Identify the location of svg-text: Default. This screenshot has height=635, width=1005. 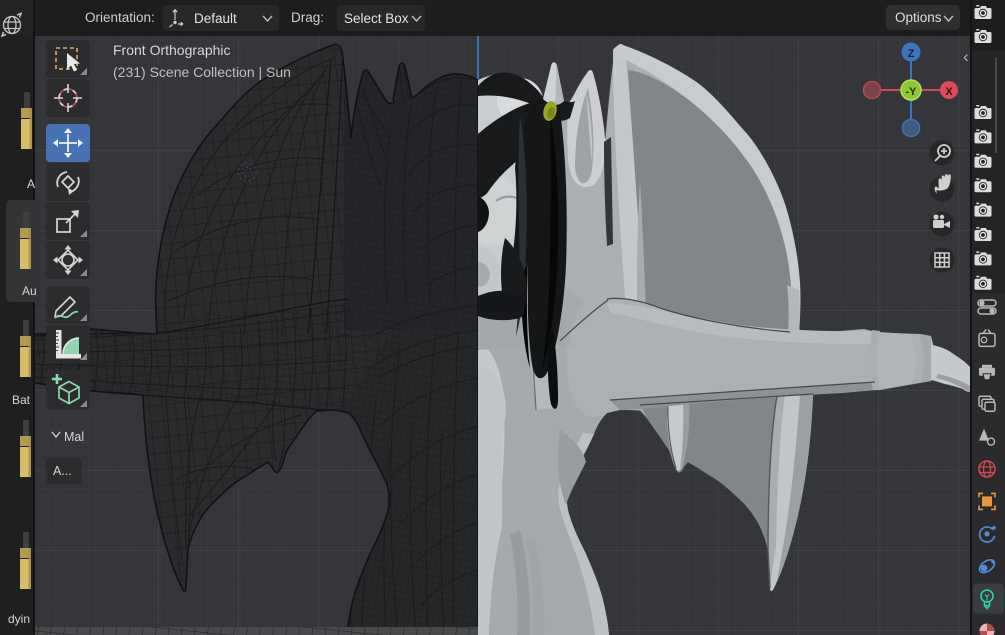
(215, 18).